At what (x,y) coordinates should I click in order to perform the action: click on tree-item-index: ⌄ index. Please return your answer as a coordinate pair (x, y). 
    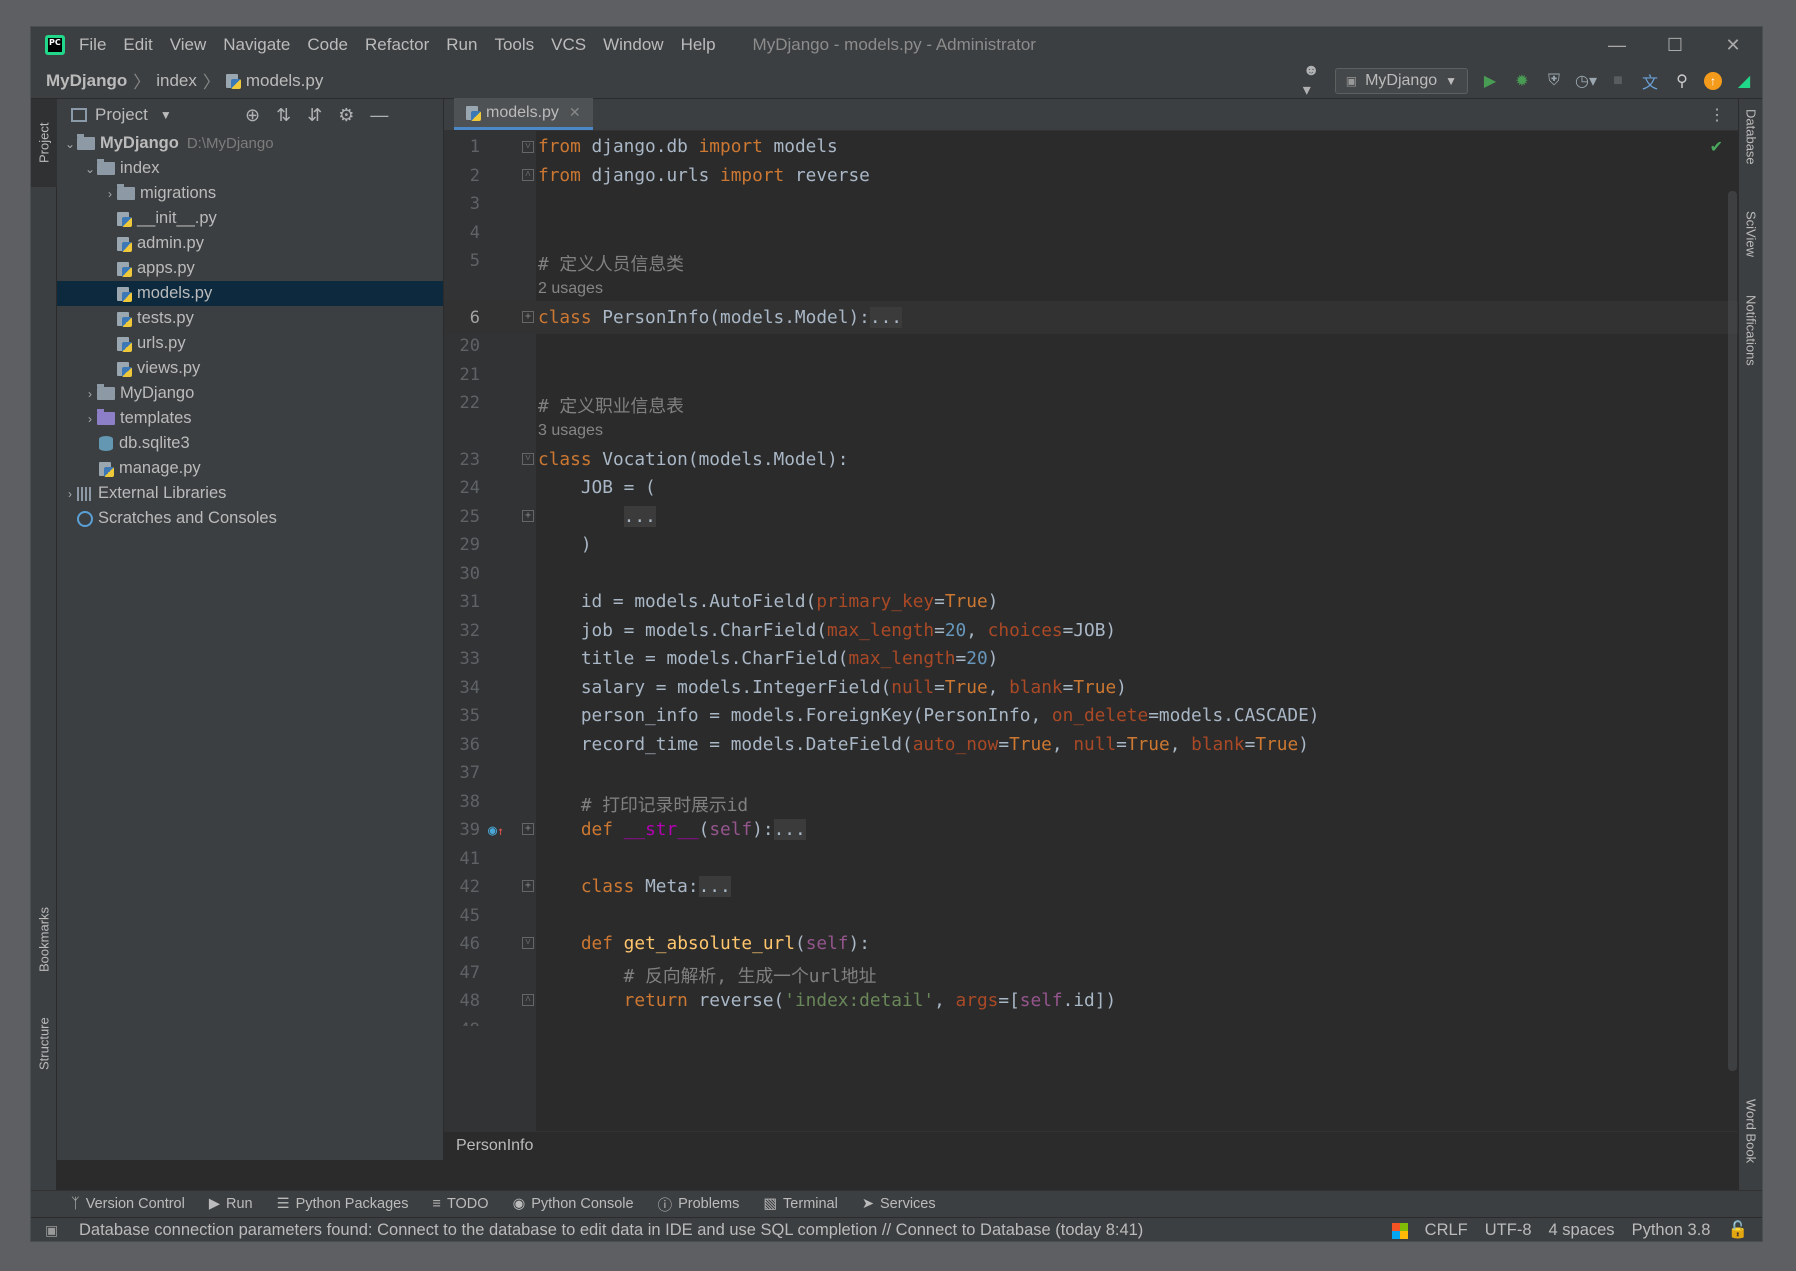
    Looking at the image, I should click on (250, 168).